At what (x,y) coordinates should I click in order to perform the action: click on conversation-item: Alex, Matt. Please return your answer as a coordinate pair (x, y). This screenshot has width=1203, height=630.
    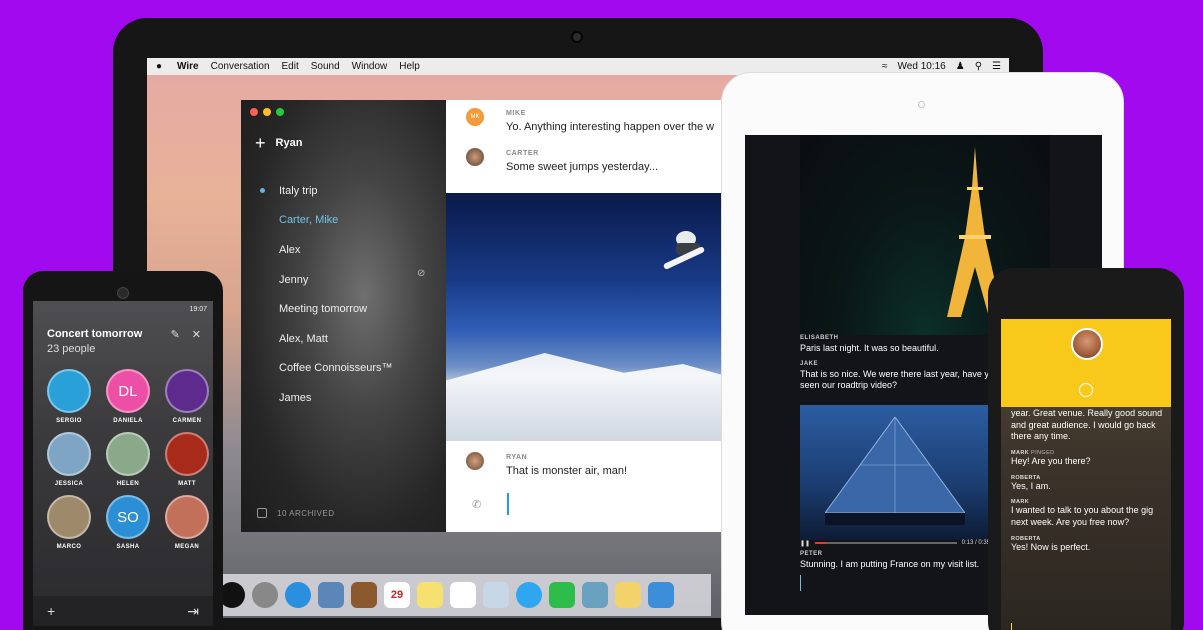
    Looking at the image, I should click on (336, 339).